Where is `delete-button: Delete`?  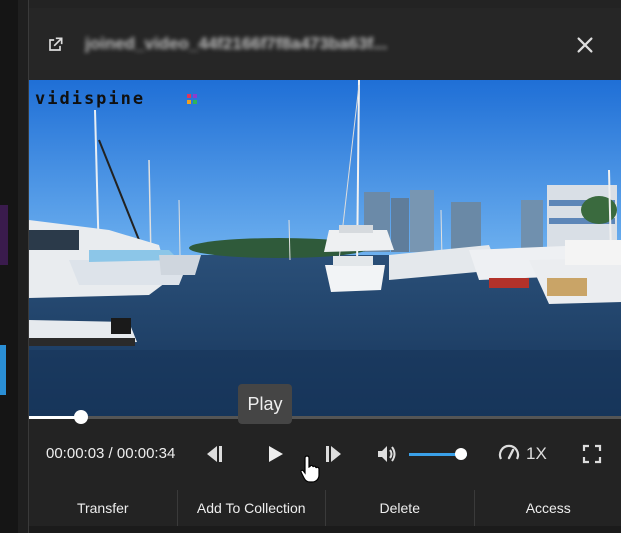 delete-button: Delete is located at coordinates (400, 508).